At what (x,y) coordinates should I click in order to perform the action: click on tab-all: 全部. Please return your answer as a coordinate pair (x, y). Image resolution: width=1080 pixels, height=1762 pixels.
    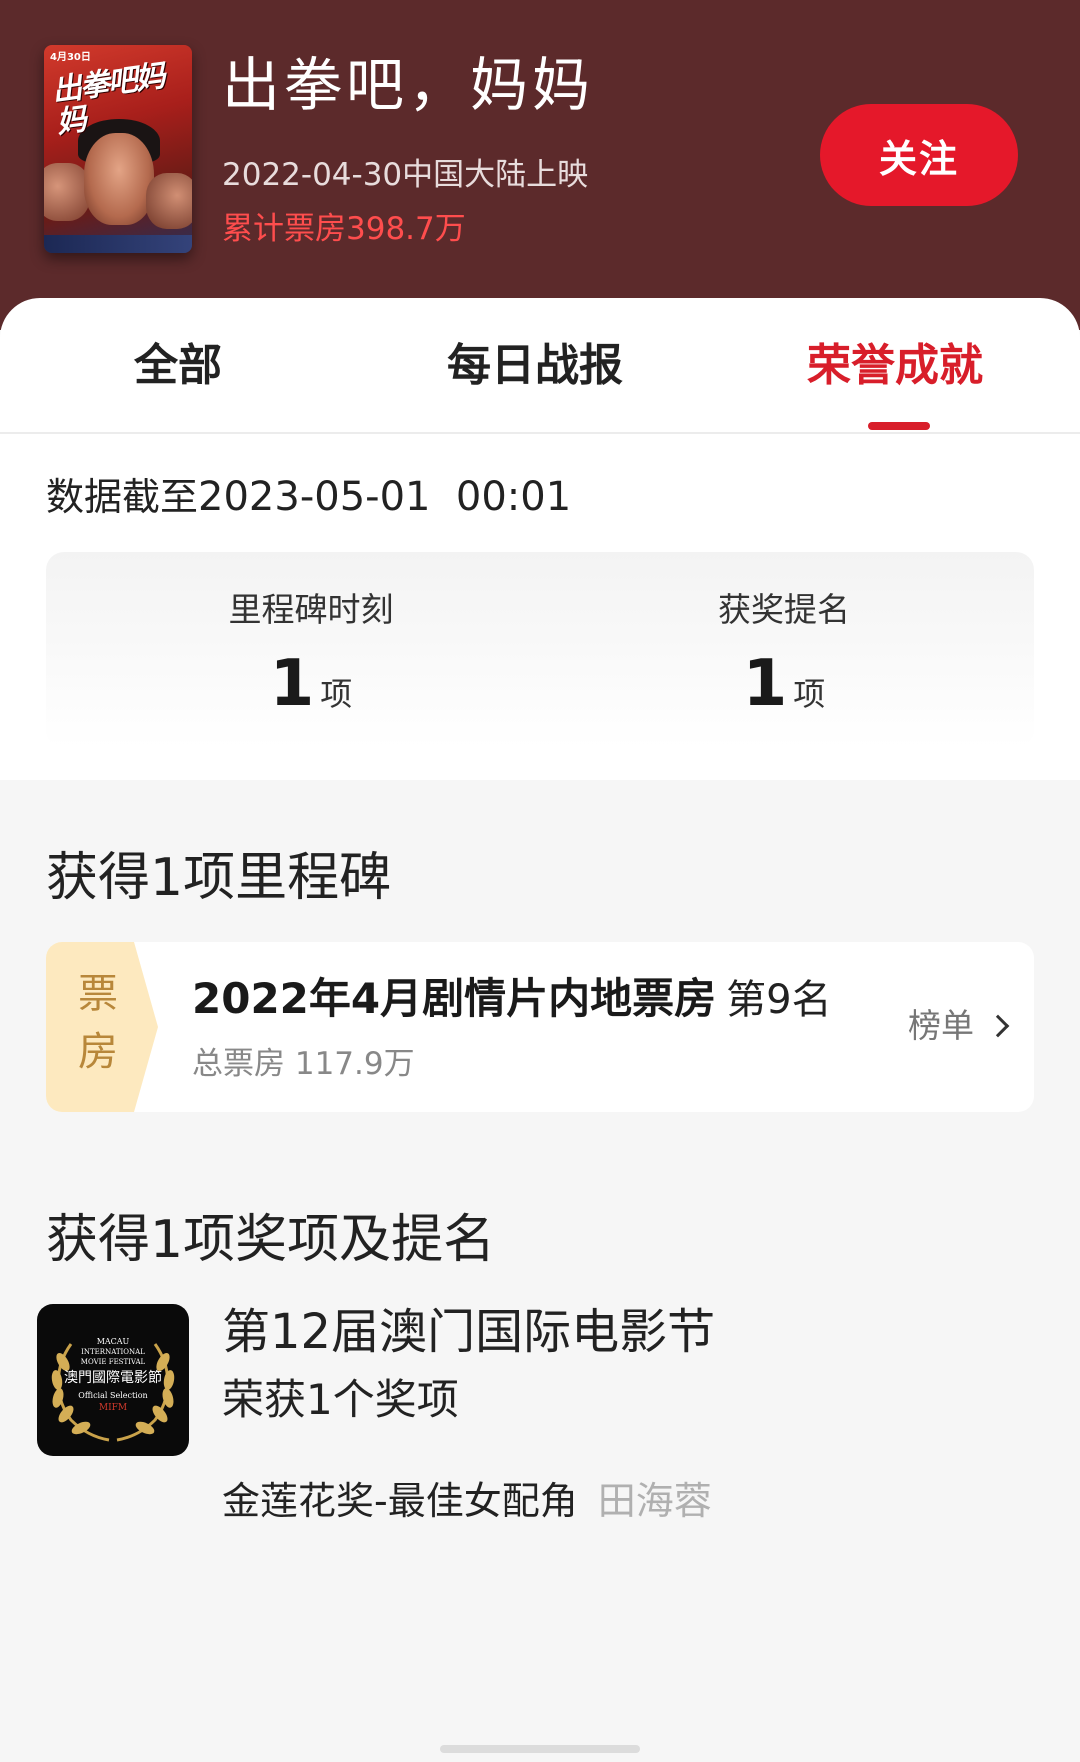
    Looking at the image, I should click on (178, 366).